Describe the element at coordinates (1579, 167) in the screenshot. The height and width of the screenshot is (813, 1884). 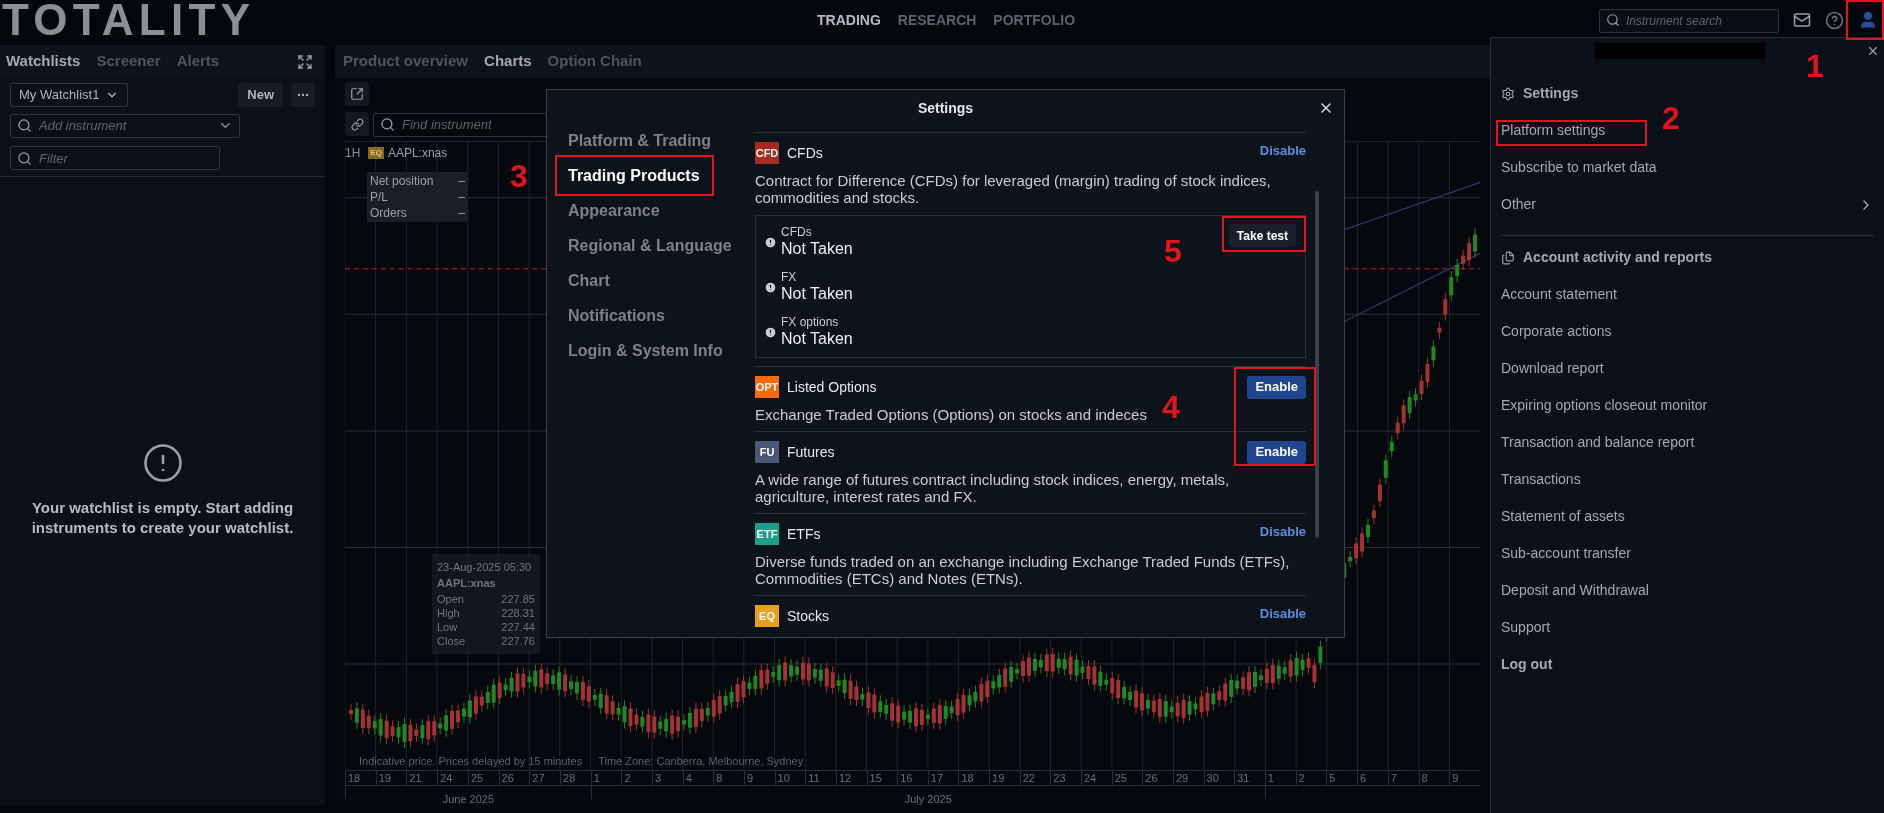
I see `menu-item: Subscribe to market data` at that location.